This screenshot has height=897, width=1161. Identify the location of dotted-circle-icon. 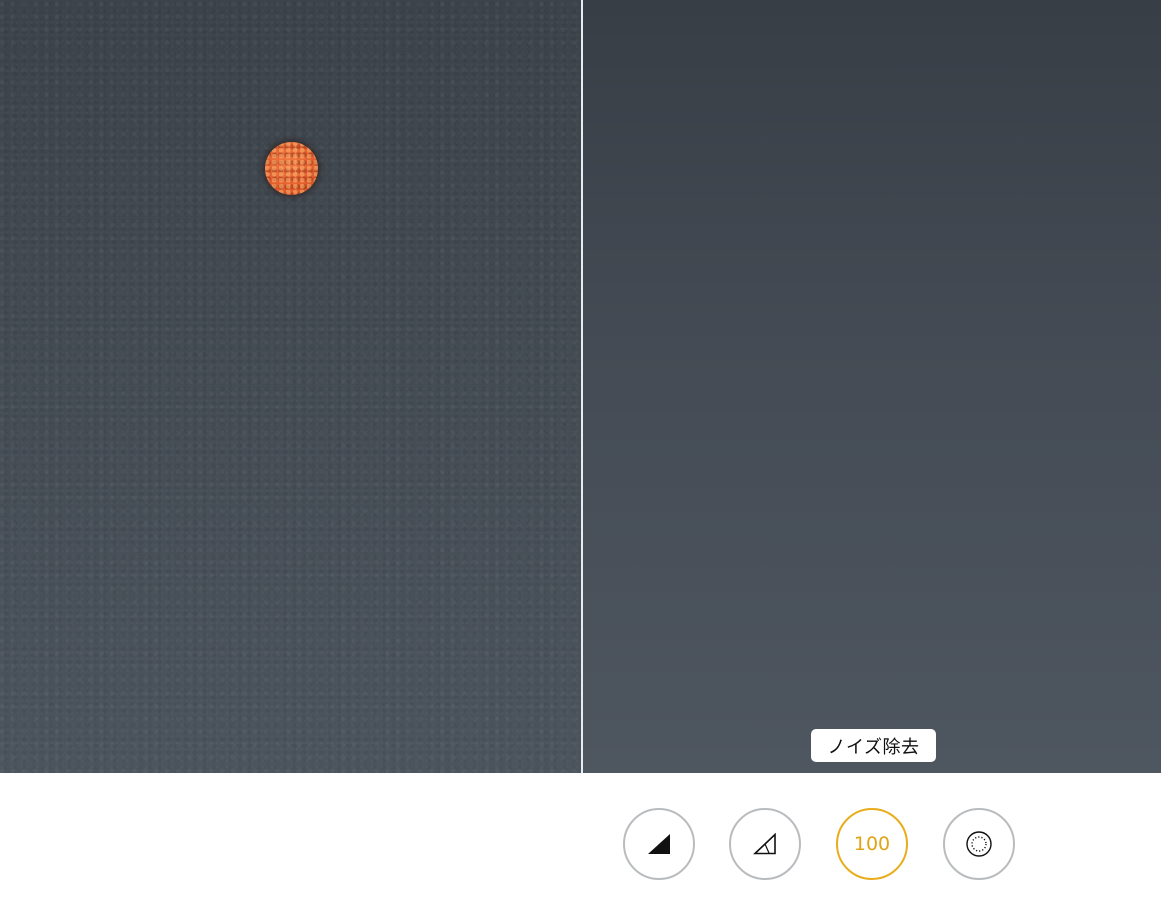
(979, 844).